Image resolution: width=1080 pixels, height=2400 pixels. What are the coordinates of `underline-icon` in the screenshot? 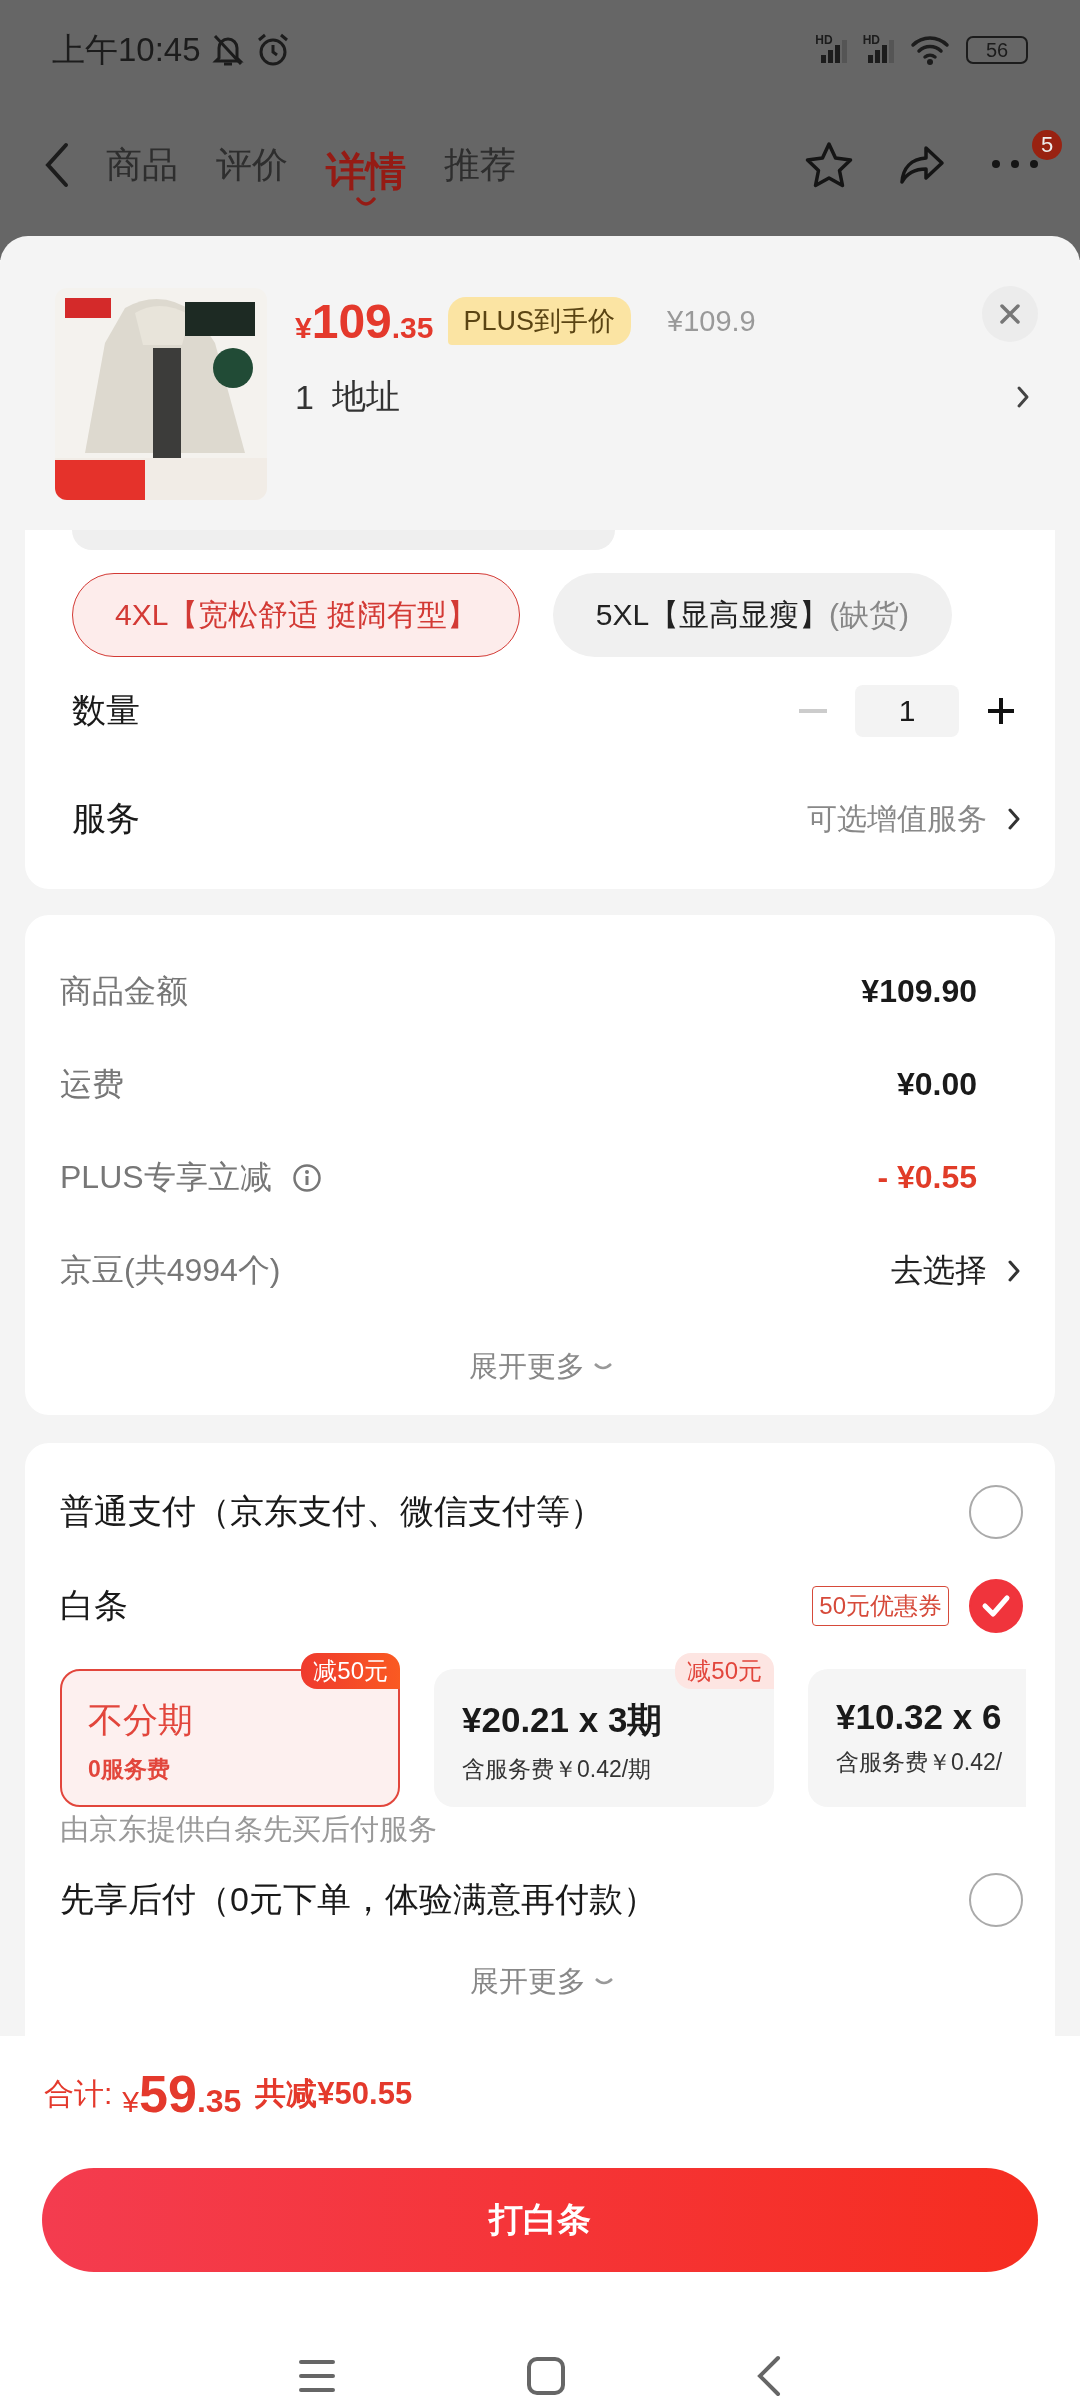 It's located at (366, 201).